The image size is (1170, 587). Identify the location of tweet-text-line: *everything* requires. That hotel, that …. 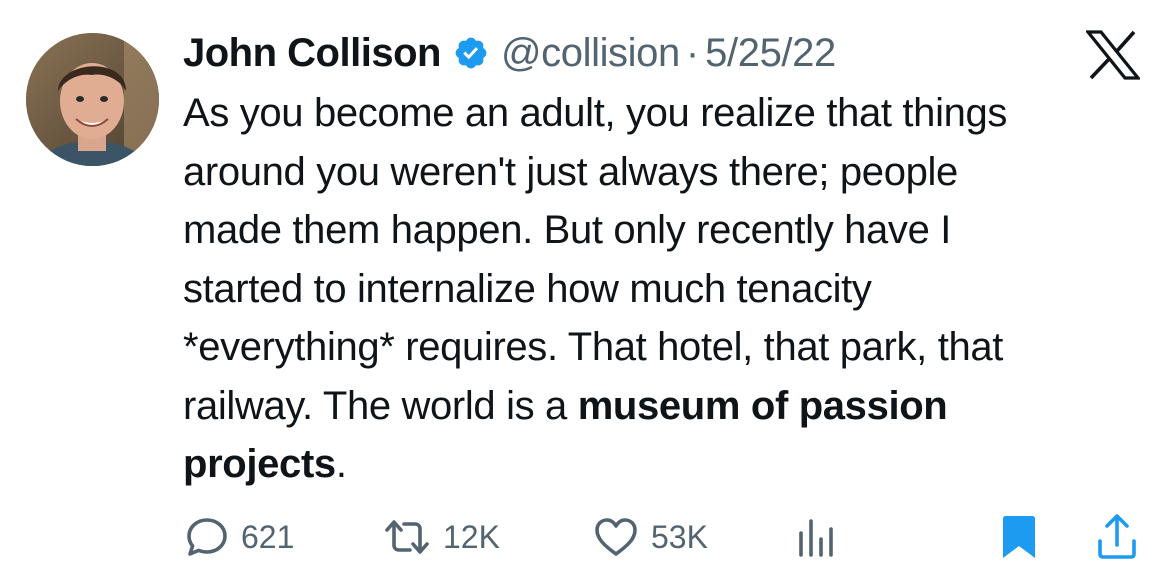
(593, 347).